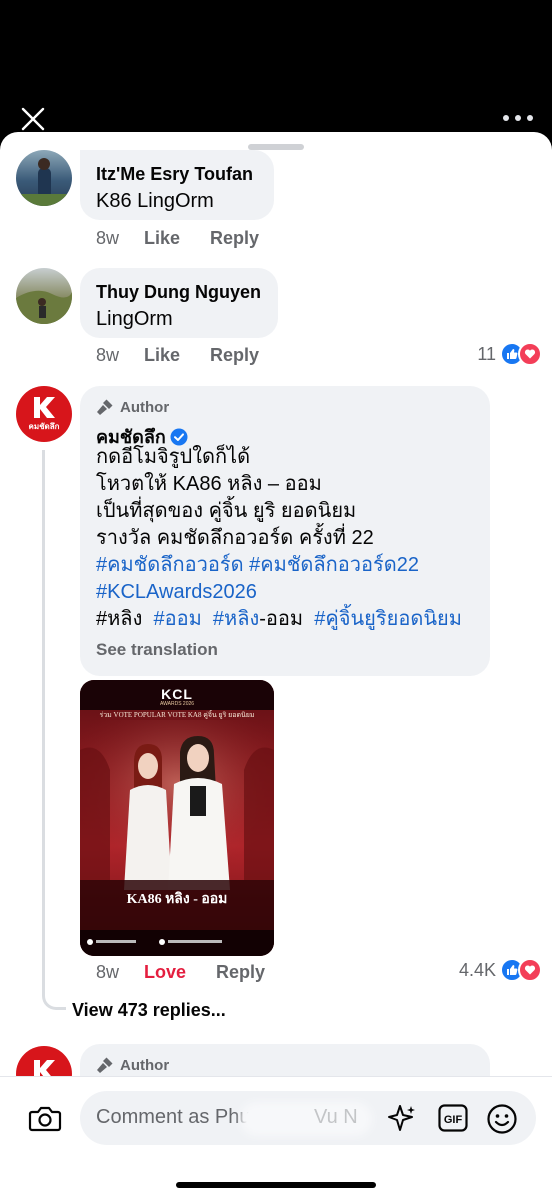 The width and height of the screenshot is (552, 1200). Describe the element at coordinates (281, 619) in the screenshot. I see `hashtag-suffix: -ออม` at that location.